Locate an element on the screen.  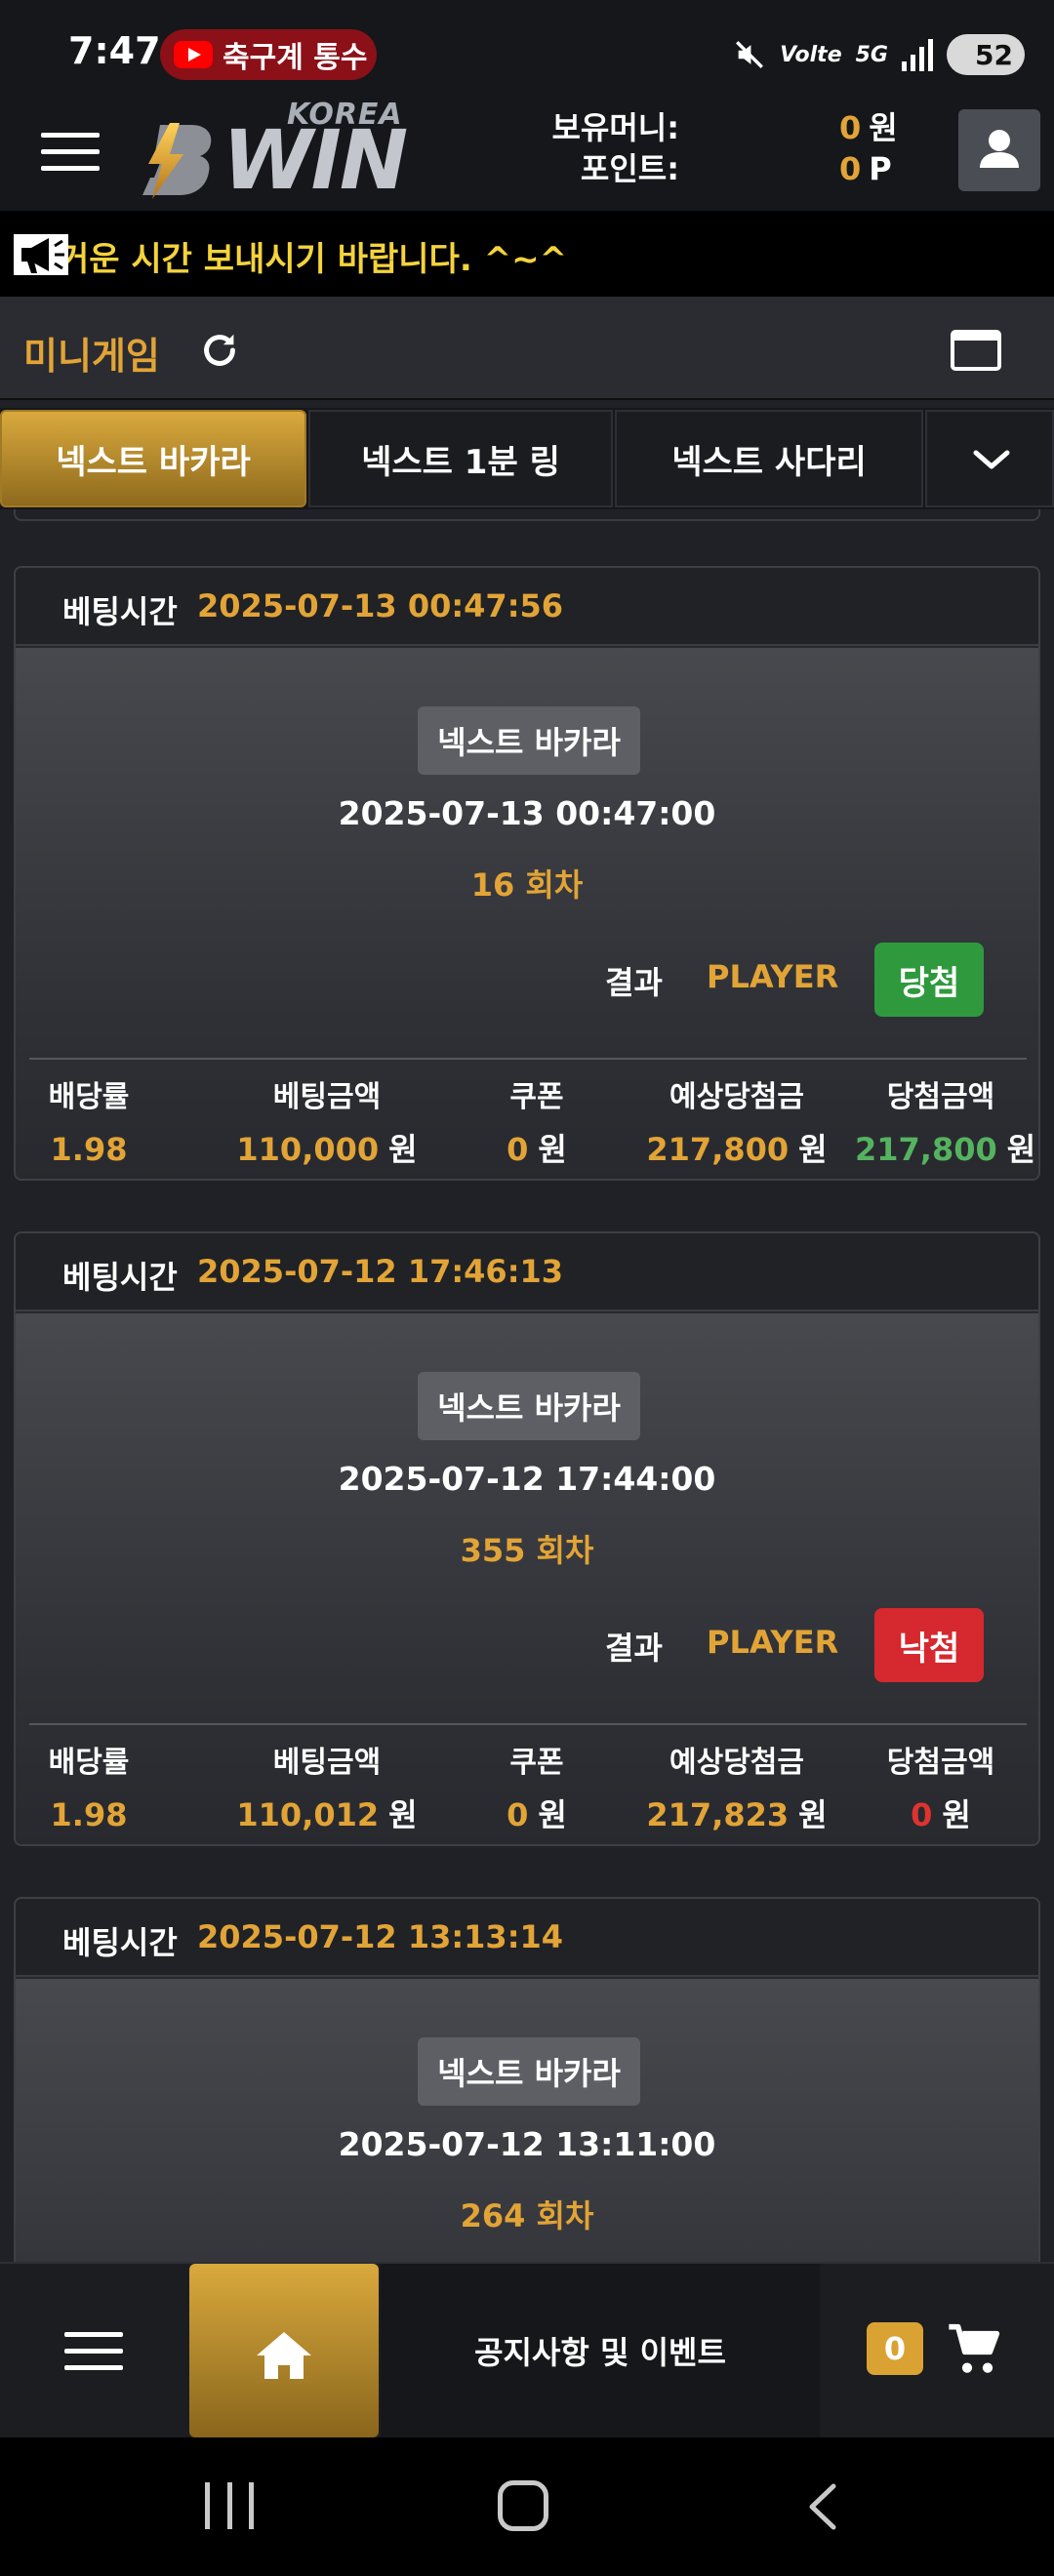
draw-time: 2025-07-12 13:11:00 is located at coordinates (527, 2144).